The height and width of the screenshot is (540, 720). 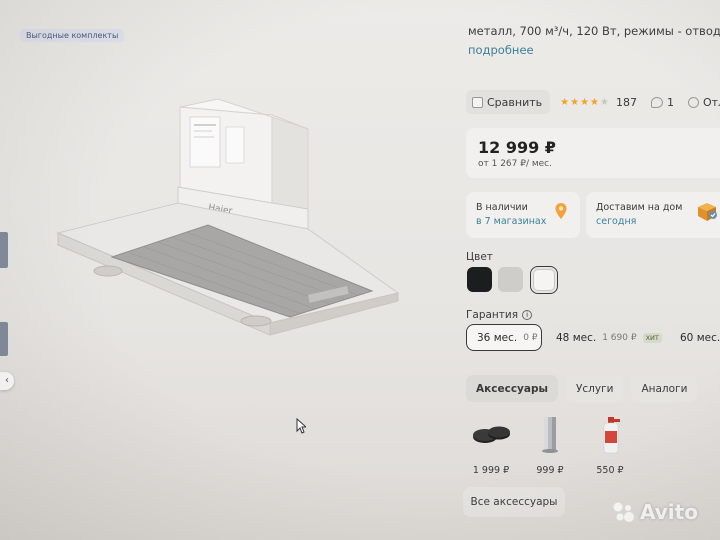 I want to click on warranty-option-36: 36 мес. 0 ₽, so click(x=504, y=337).